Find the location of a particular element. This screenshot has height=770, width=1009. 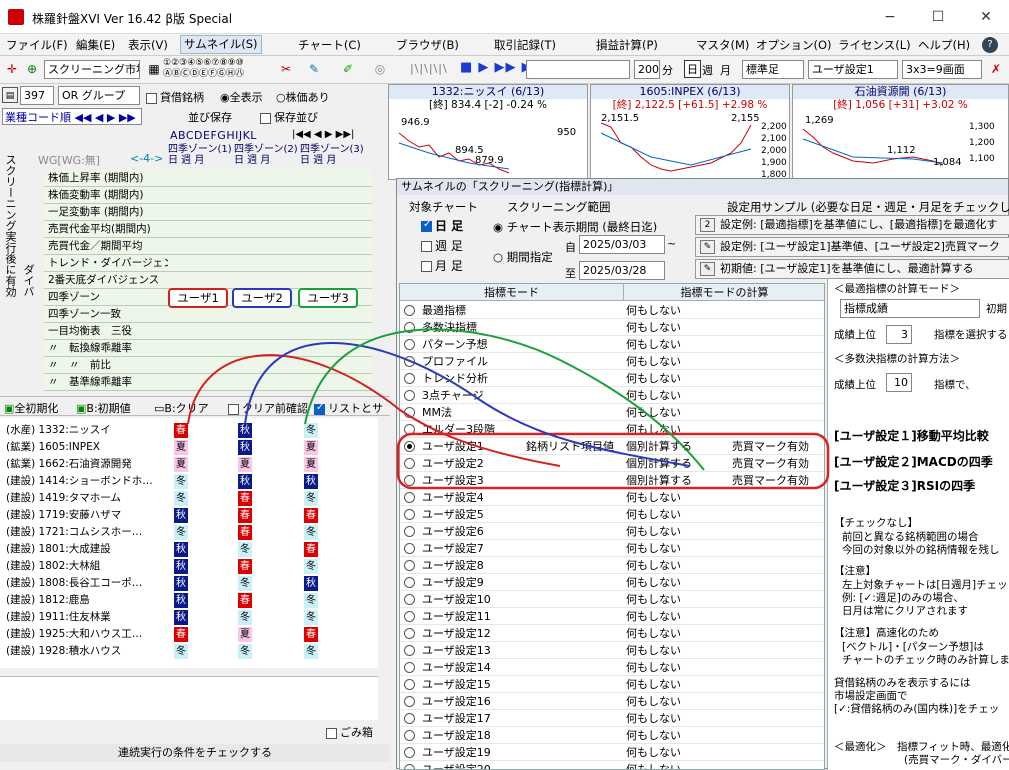

mode-row: ユーザ設定8 何もしない is located at coordinates (612, 565).